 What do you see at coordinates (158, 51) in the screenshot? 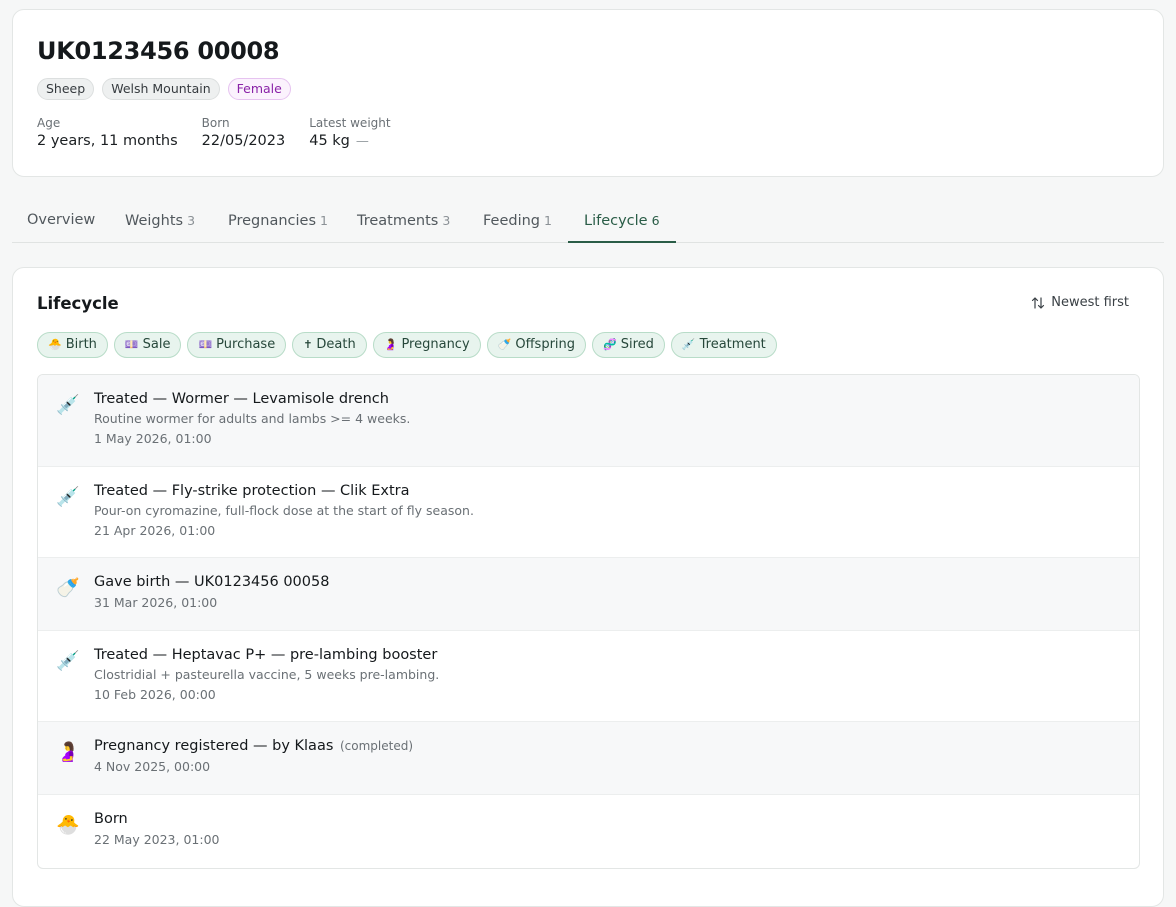
I see `animal-id-title: UK0123456 00008` at bounding box center [158, 51].